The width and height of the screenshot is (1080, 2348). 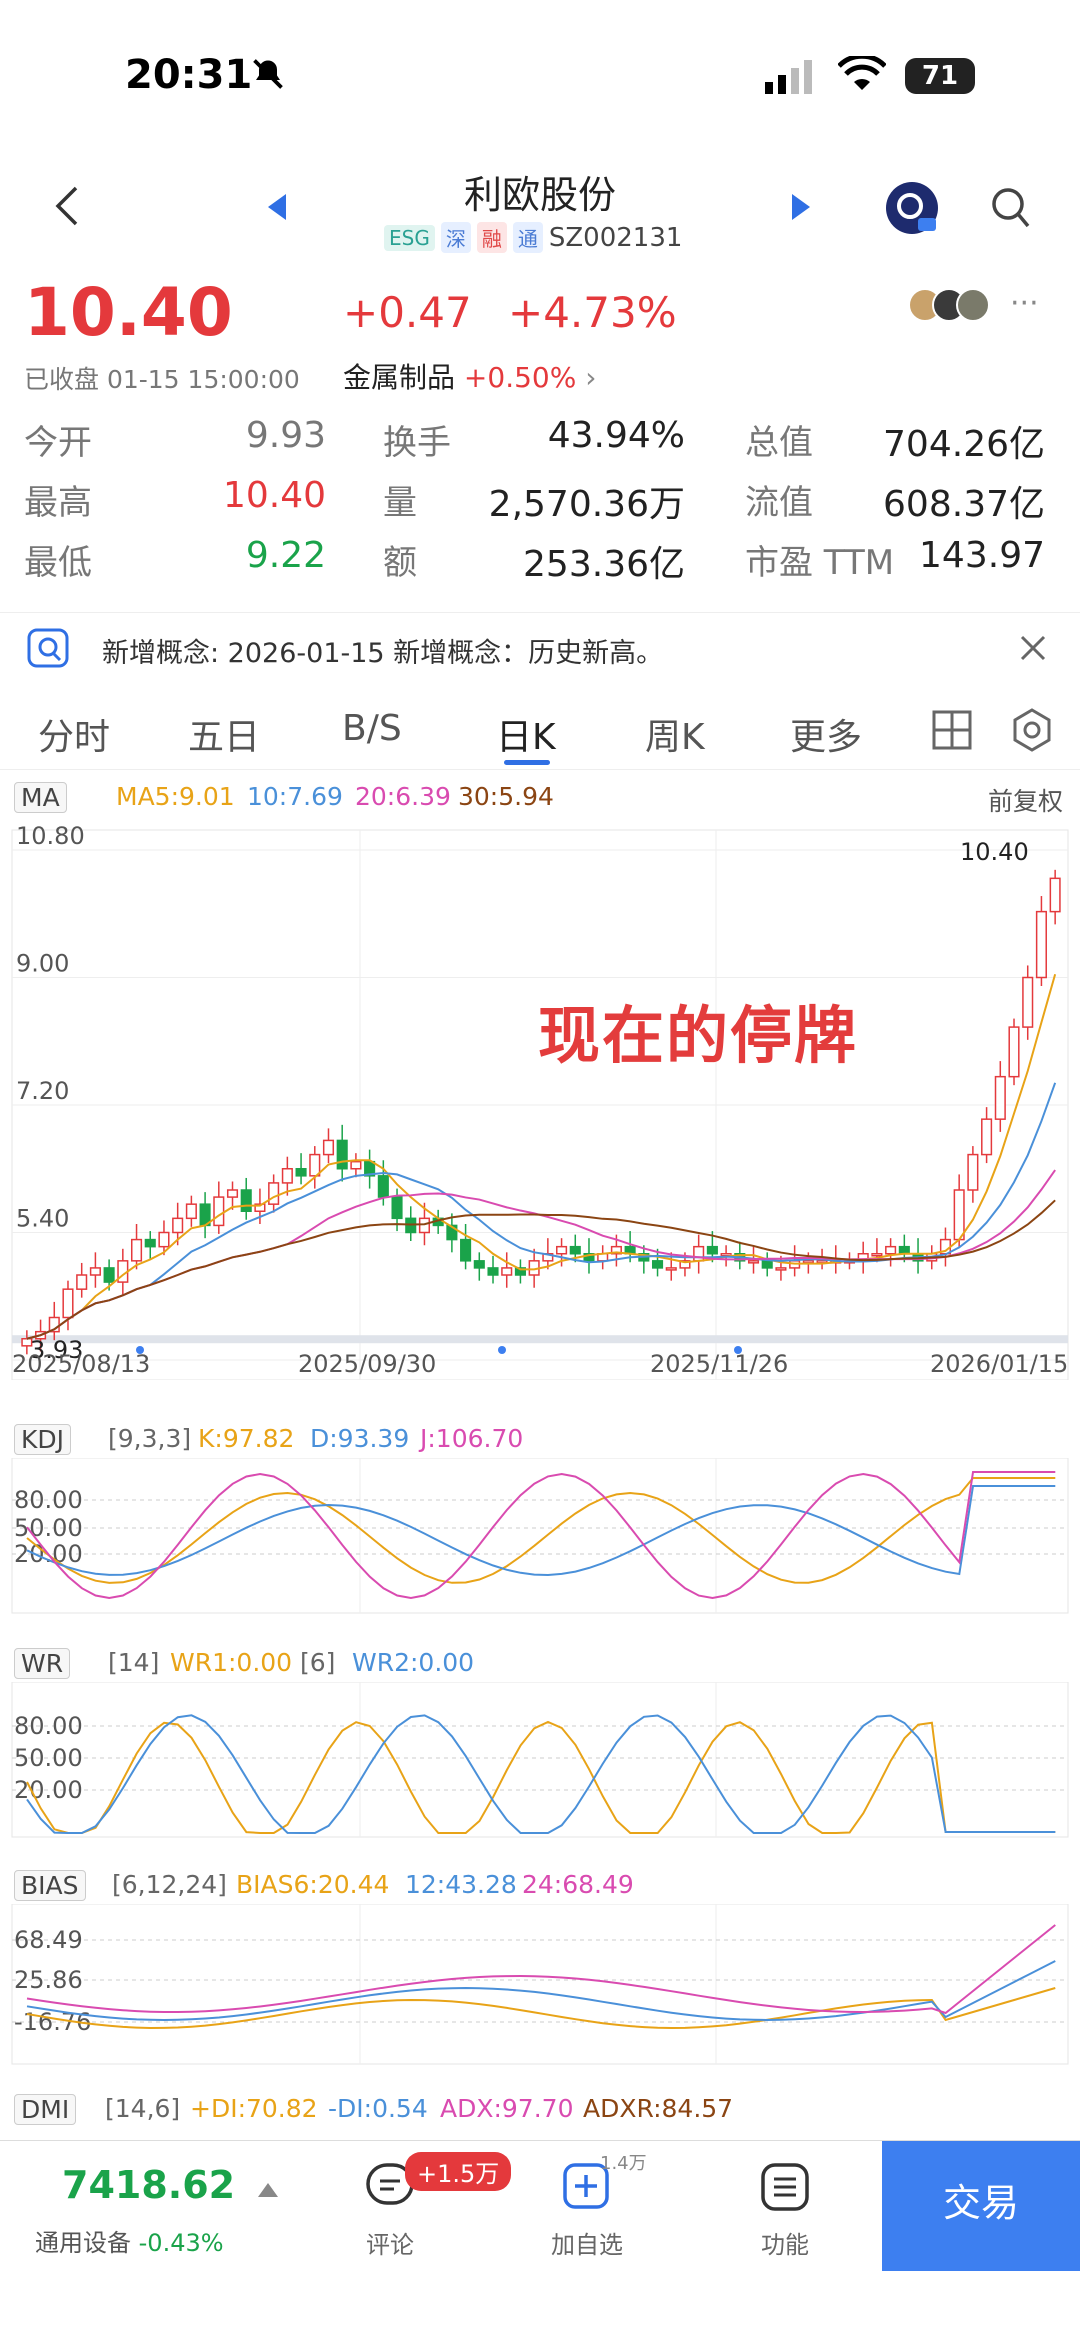 I want to click on dmi-adx: ADX:97.70, so click(x=507, y=2108).